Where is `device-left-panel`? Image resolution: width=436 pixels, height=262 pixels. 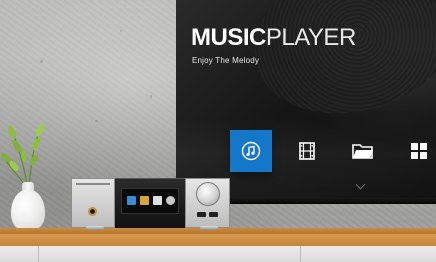 device-left-panel is located at coordinates (93, 203).